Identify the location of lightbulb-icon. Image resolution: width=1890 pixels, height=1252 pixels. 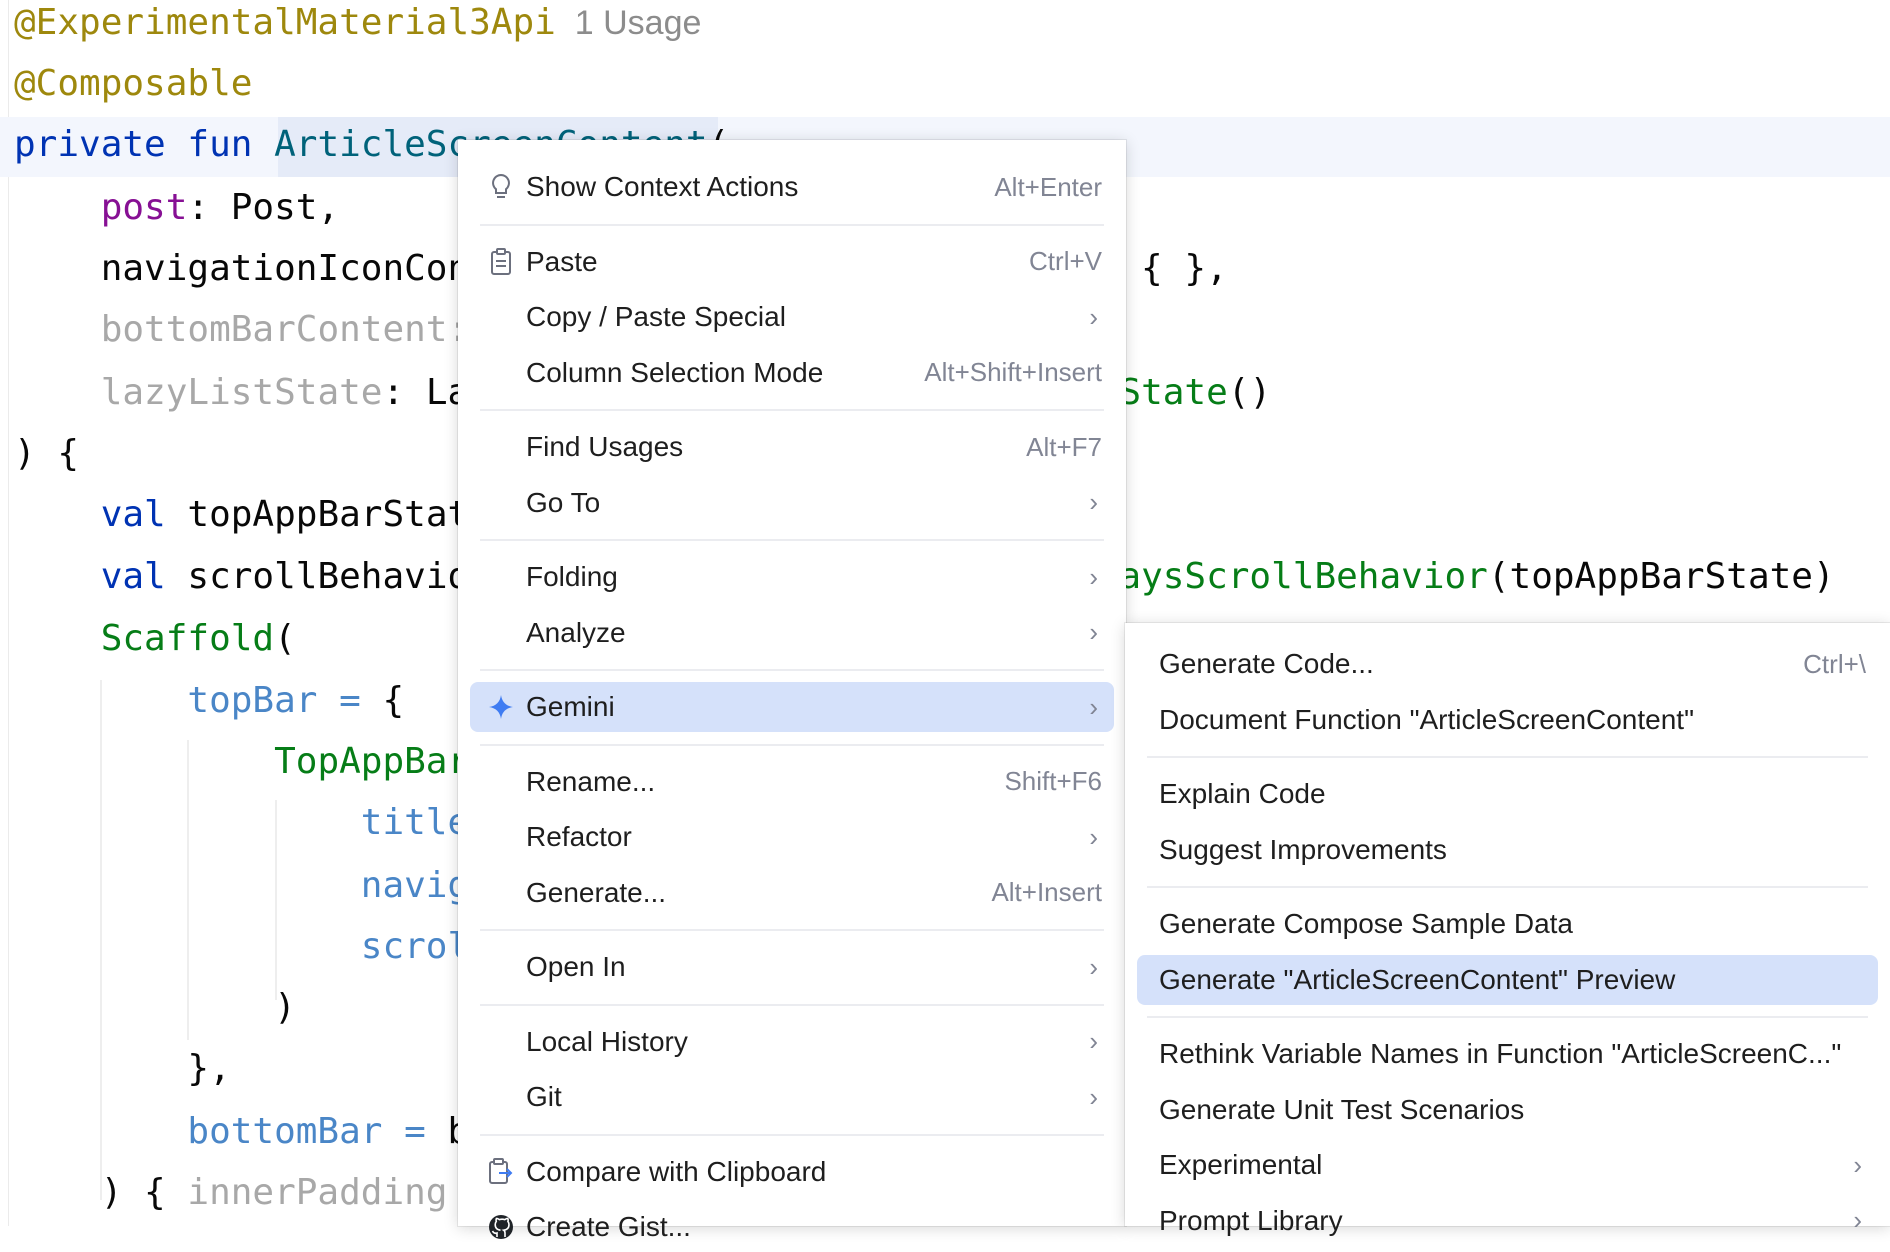
(501, 187).